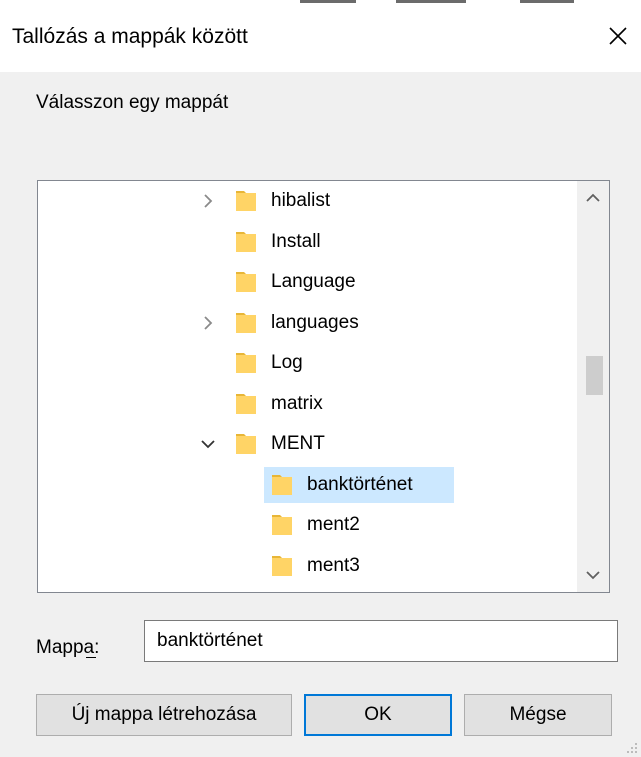  I want to click on tree-item-label: ment3, so click(333, 565).